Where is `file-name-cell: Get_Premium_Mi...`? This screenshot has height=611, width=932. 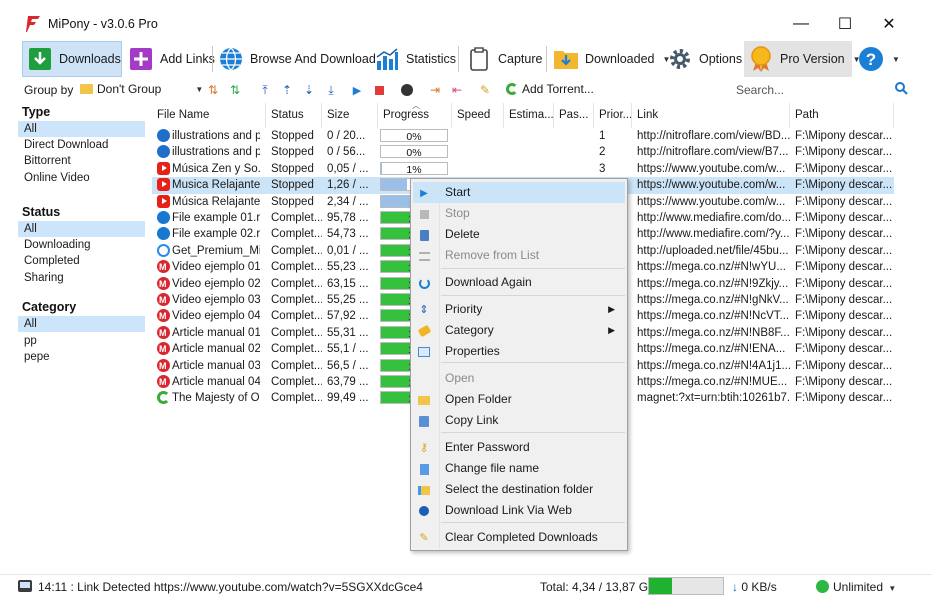
file-name-cell: Get_Premium_Mi... is located at coordinates (216, 250).